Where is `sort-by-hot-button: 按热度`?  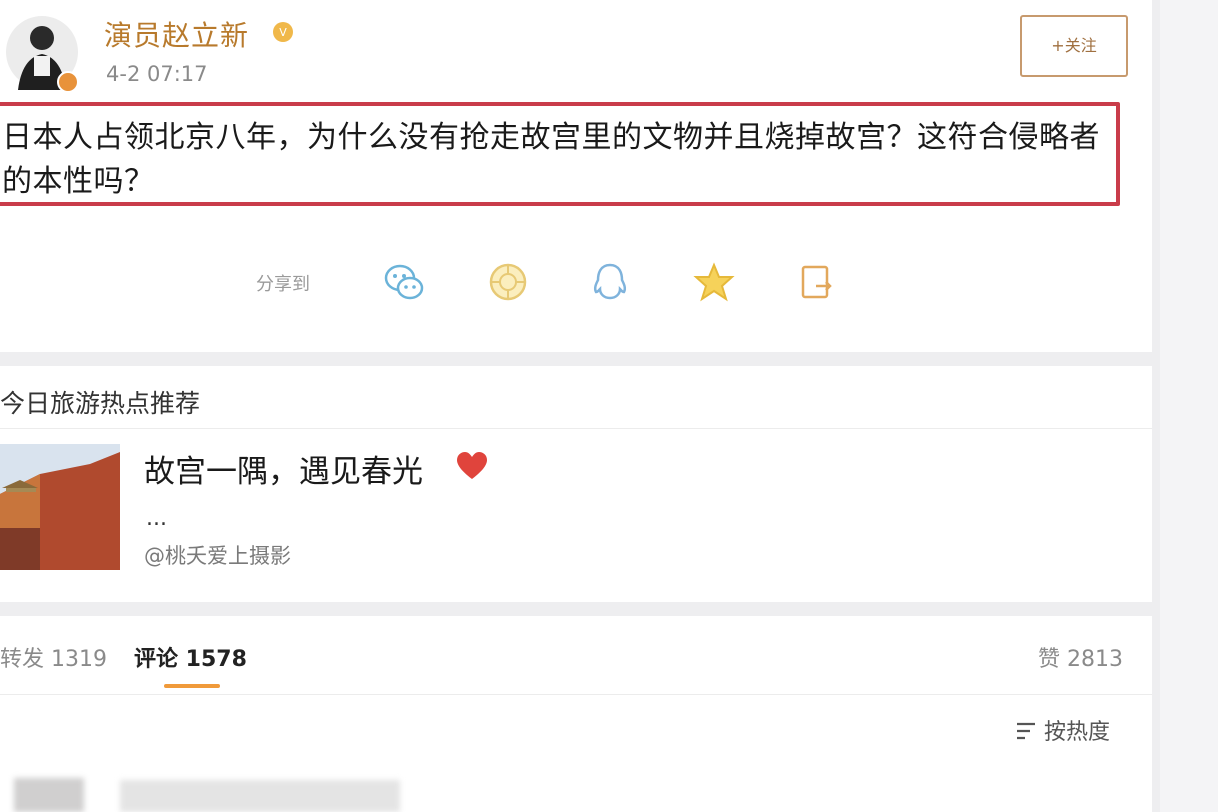 sort-by-hot-button: 按热度 is located at coordinates (1062, 730).